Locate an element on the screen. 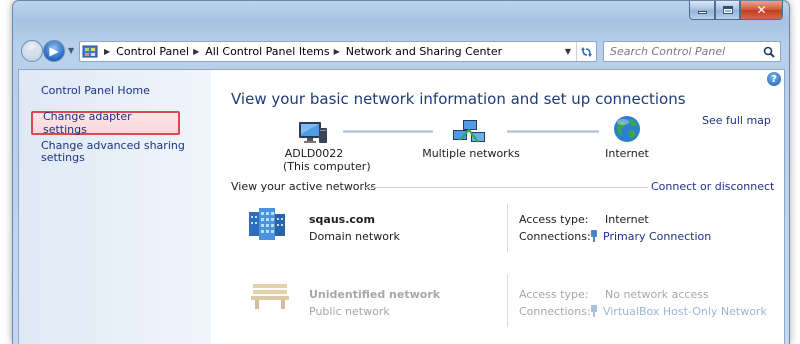  maximize-button is located at coordinates (727, 10).